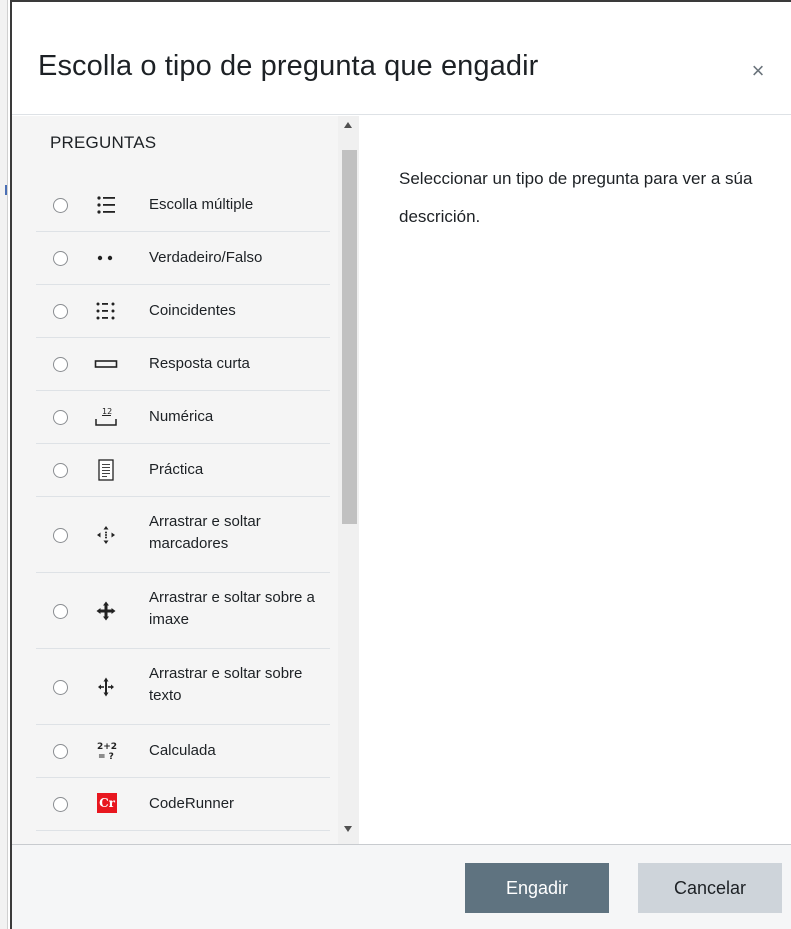 This screenshot has height=929, width=791. I want to click on question-type-label: Coincidentes, so click(192, 310).